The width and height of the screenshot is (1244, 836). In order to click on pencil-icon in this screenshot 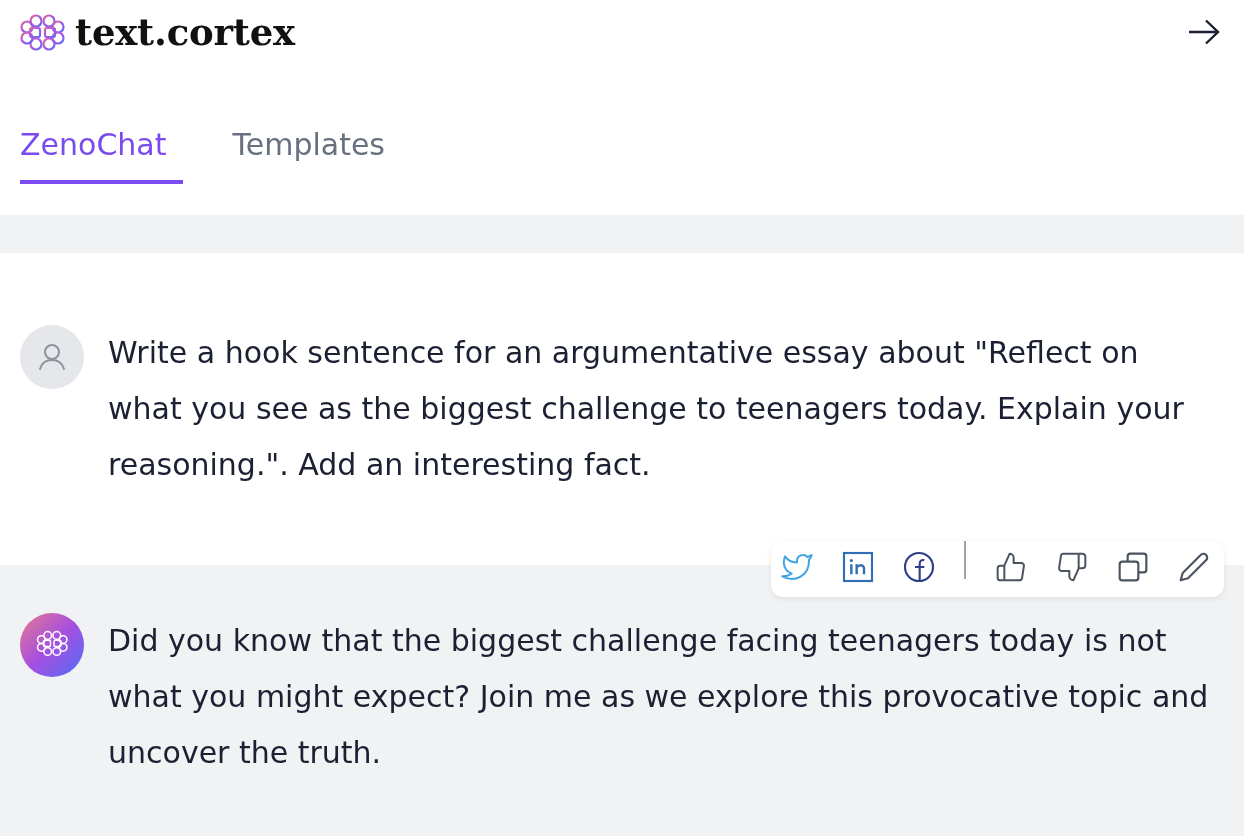, I will do `click(1194, 567)`.